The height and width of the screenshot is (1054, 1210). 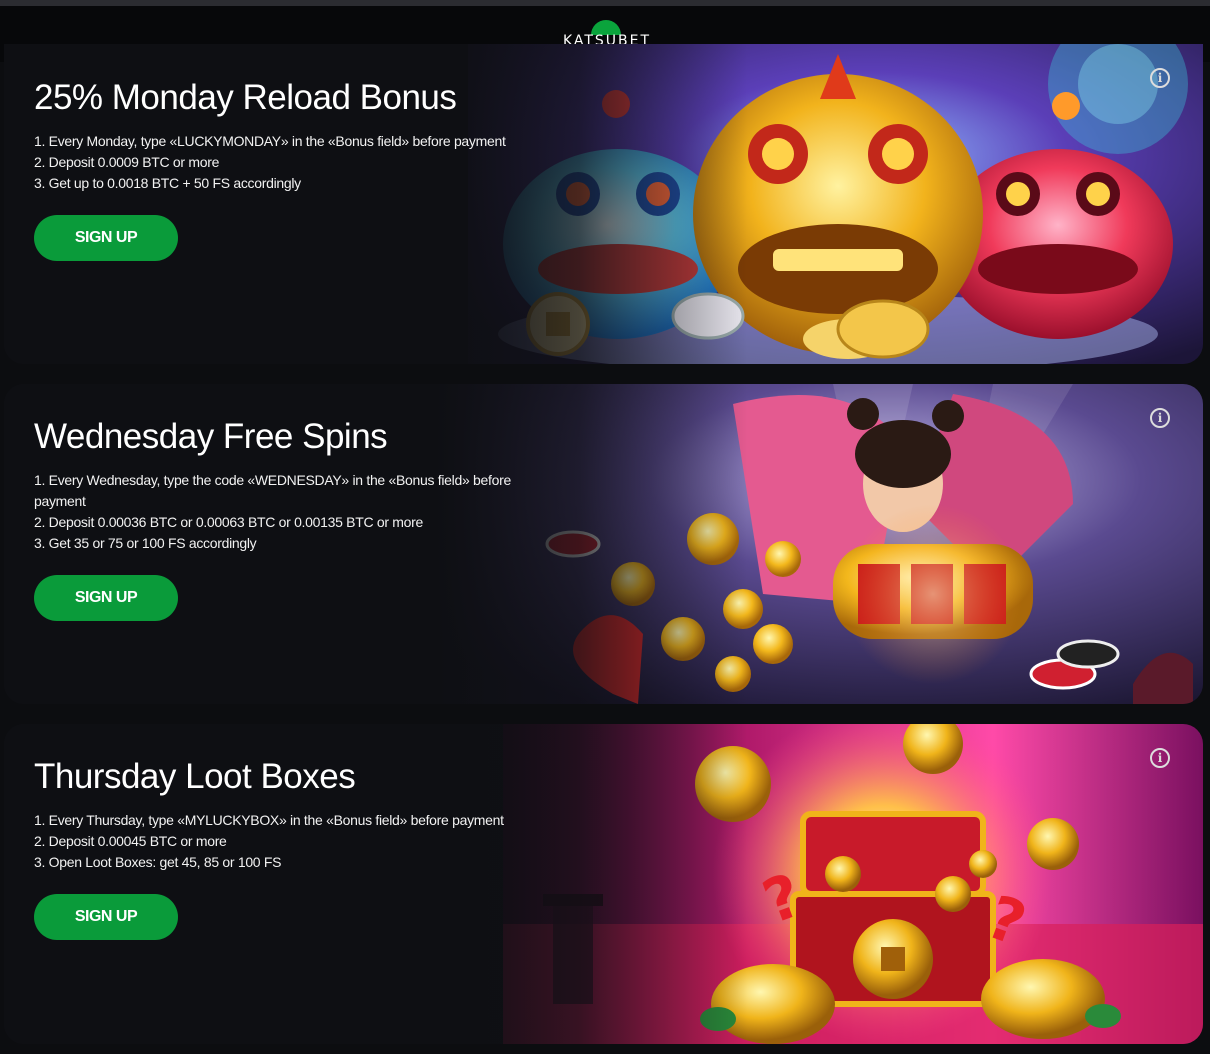 What do you see at coordinates (211, 436) in the screenshot?
I see `promo-title: Wednesday Free Spins` at bounding box center [211, 436].